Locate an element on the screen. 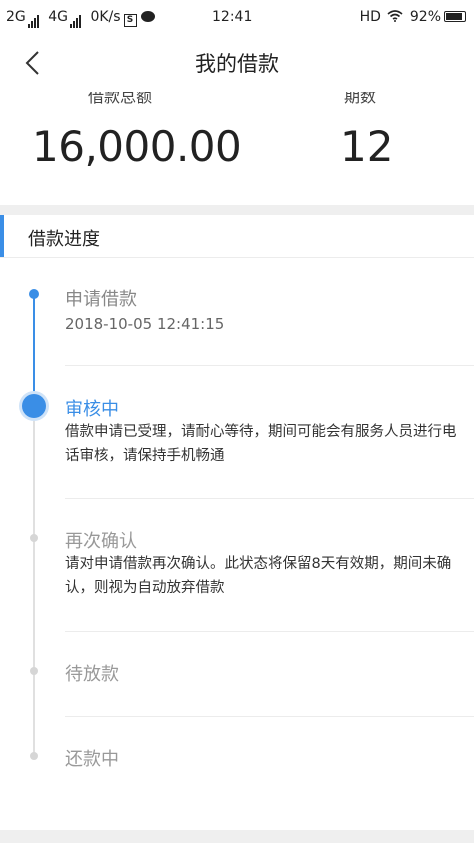 This screenshot has width=474, height=843. nav-bar: 我的借款 is located at coordinates (237, 63).